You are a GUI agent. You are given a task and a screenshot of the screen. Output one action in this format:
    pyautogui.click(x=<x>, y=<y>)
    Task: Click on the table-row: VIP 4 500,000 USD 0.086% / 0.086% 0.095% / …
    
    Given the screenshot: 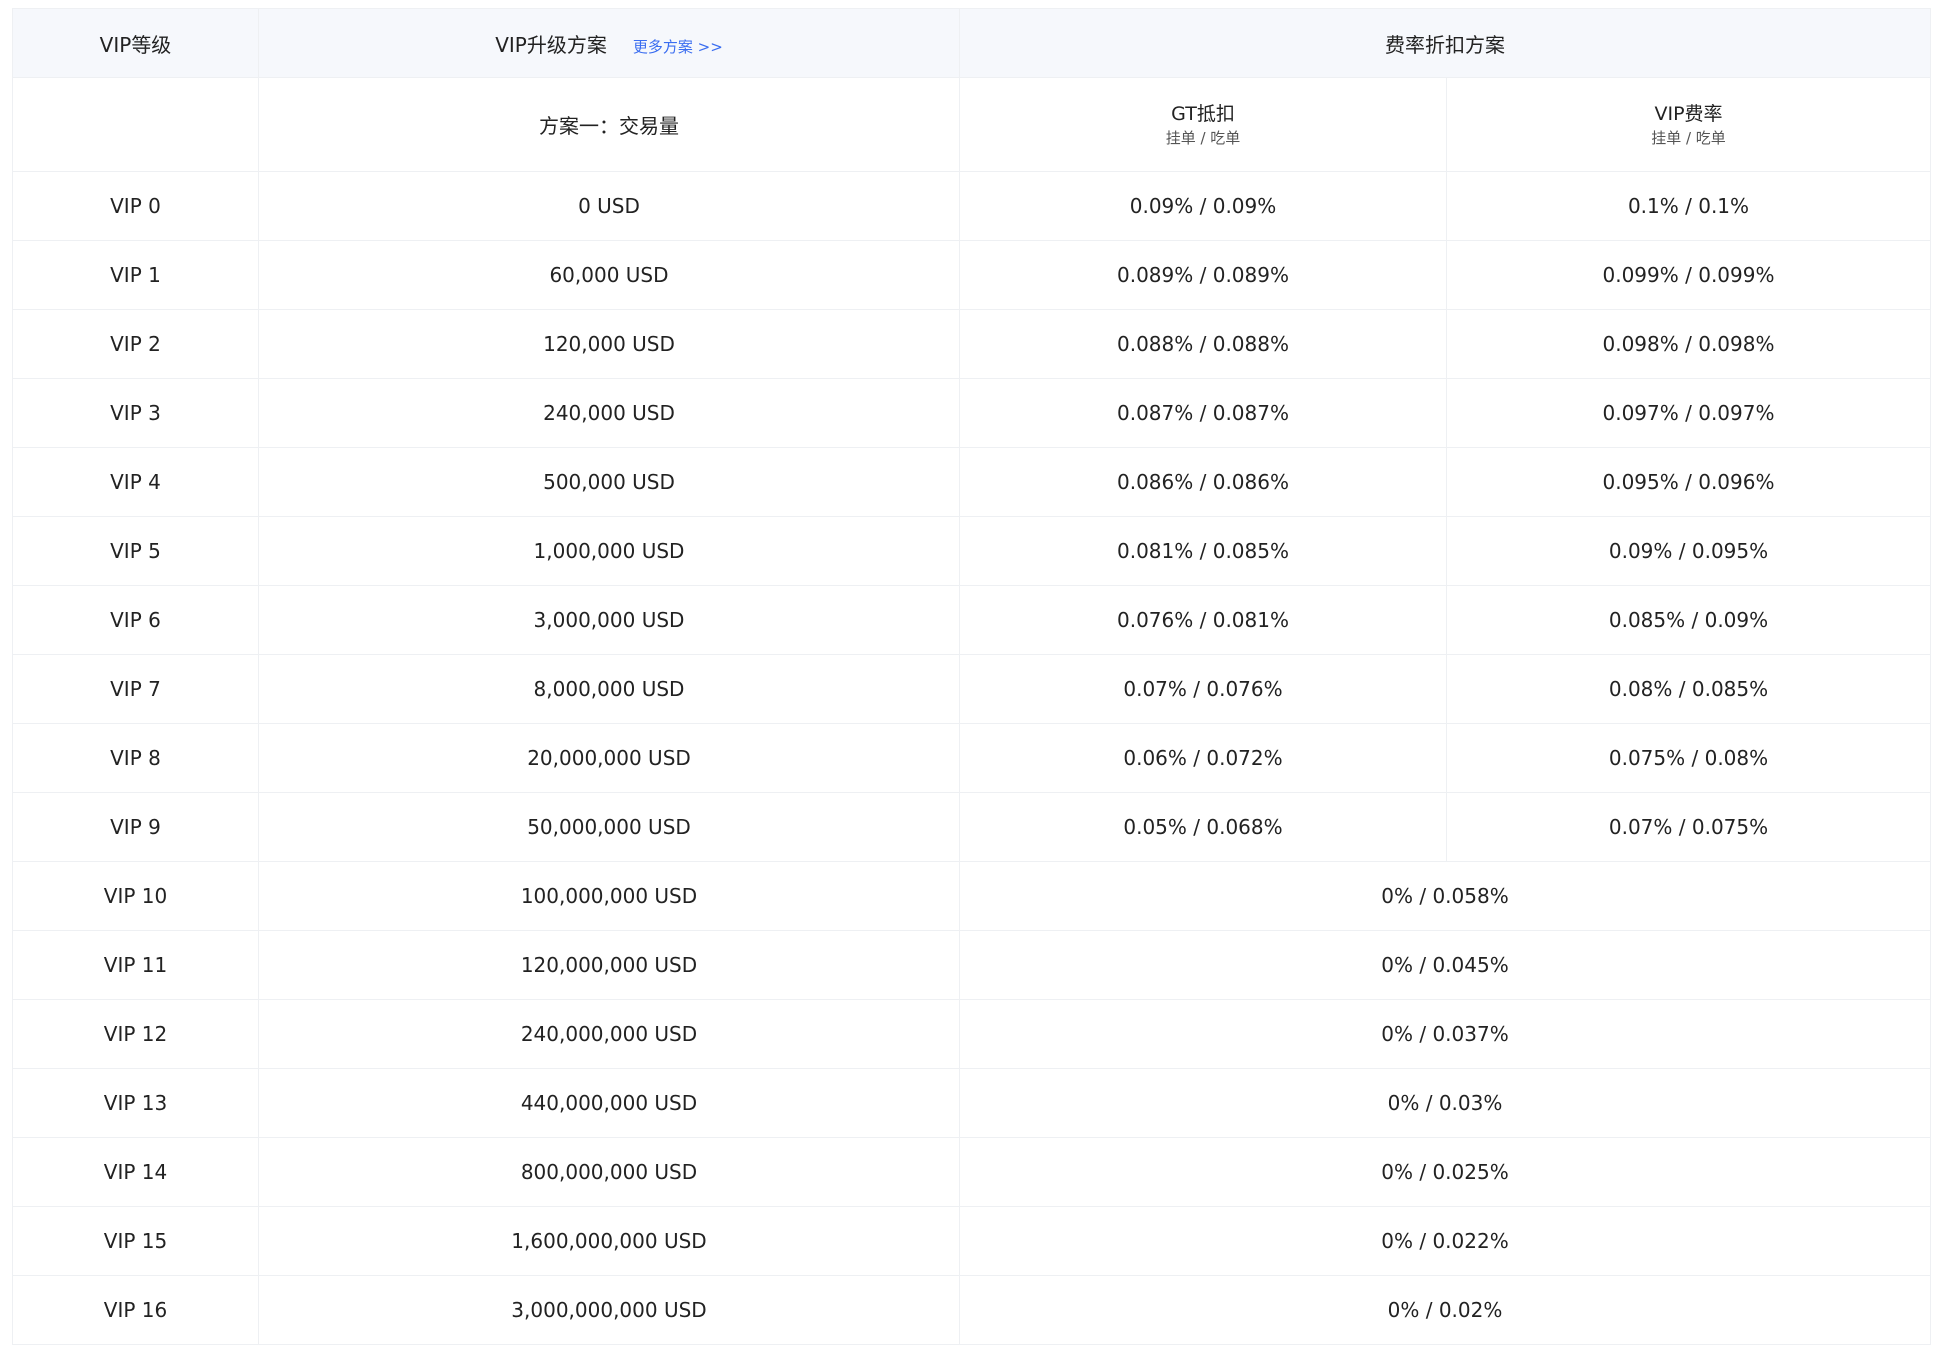 What is the action you would take?
    pyautogui.click(x=971, y=482)
    